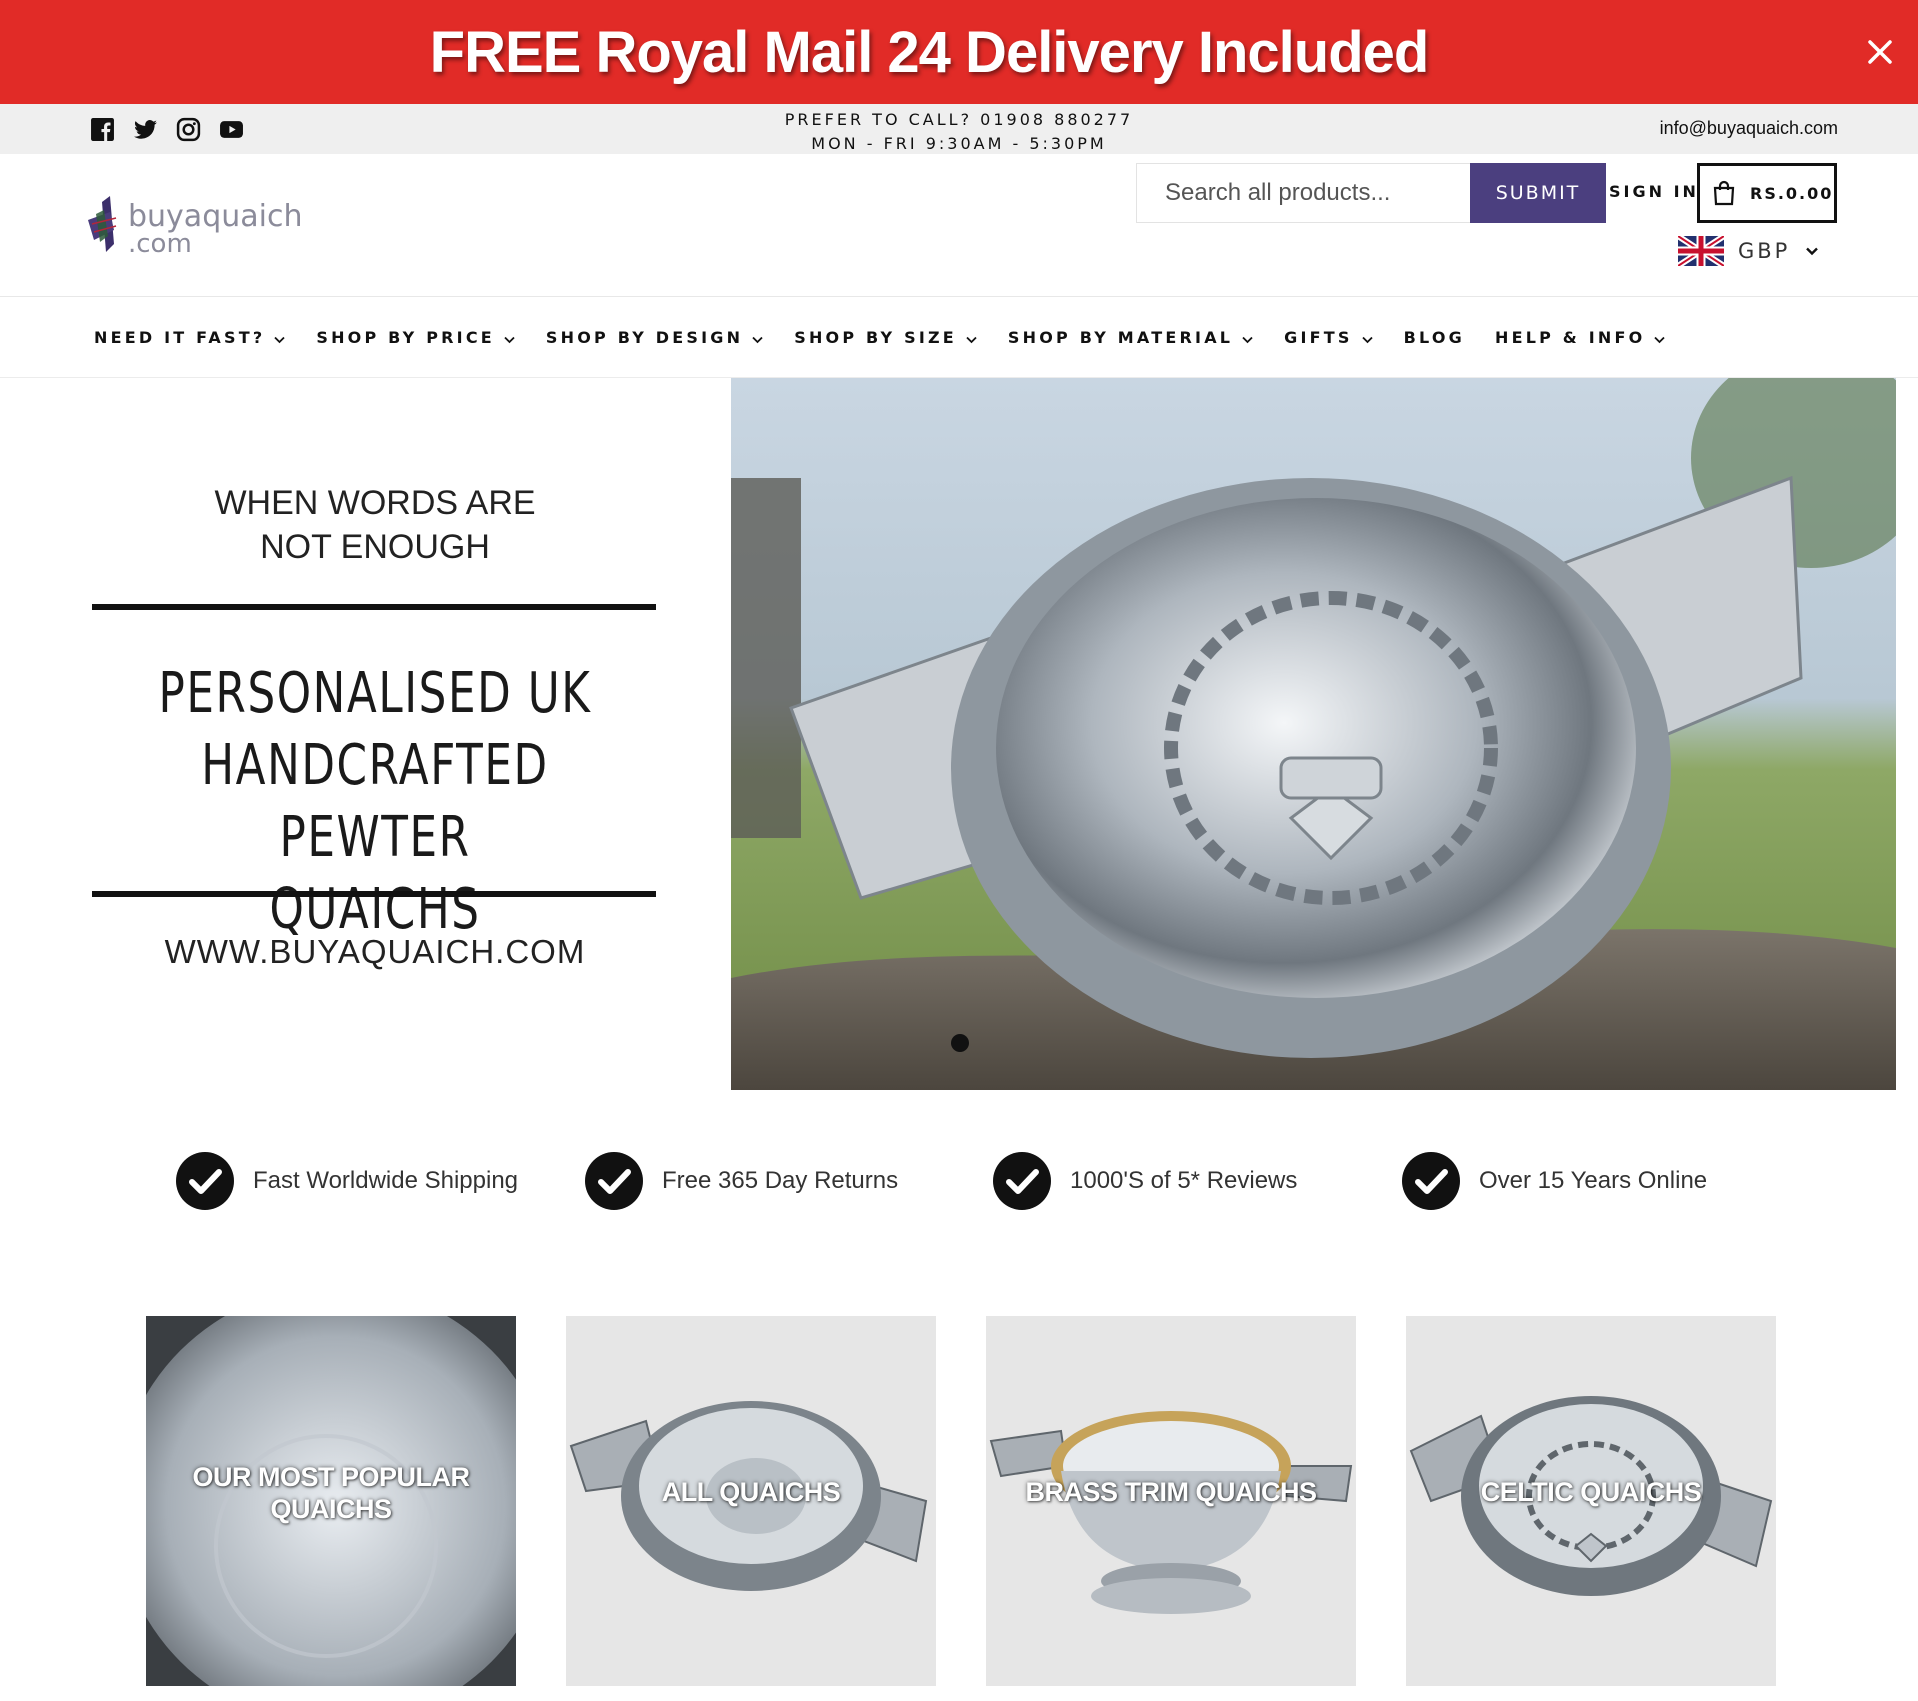 The image size is (1918, 1701). What do you see at coordinates (331, 1477) in the screenshot?
I see `collection-label-line: OUR MOST POPULAR` at bounding box center [331, 1477].